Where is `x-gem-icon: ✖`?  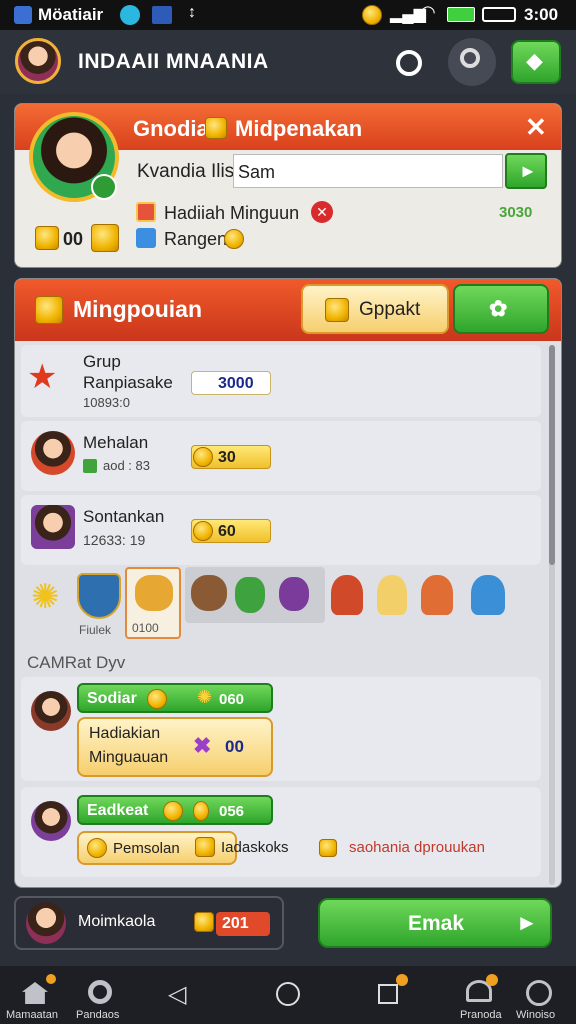
x-gem-icon: ✖ is located at coordinates (202, 745).